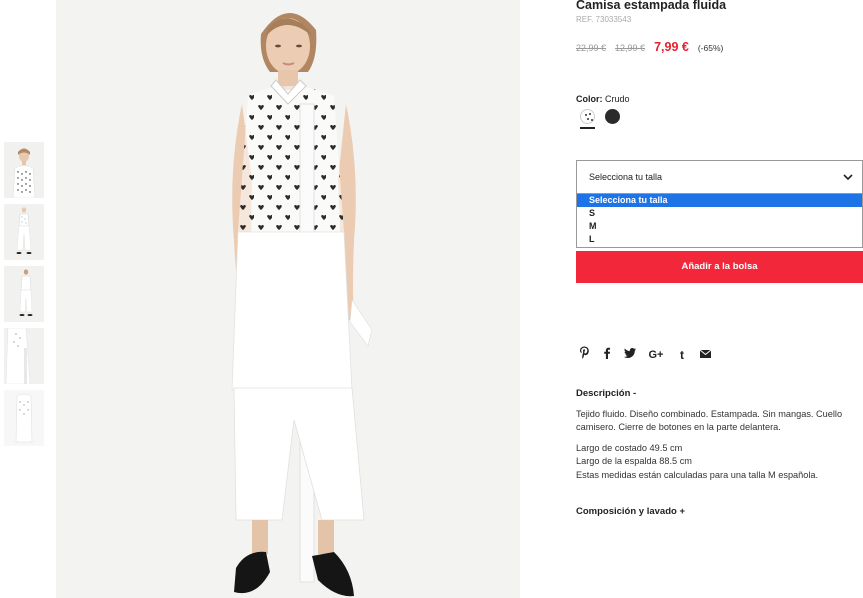 This screenshot has width=863, height=598. Describe the element at coordinates (649, 47) in the screenshot. I see `price-row: 22,99 € 12,99 € 7,99 € (-65%)` at that location.